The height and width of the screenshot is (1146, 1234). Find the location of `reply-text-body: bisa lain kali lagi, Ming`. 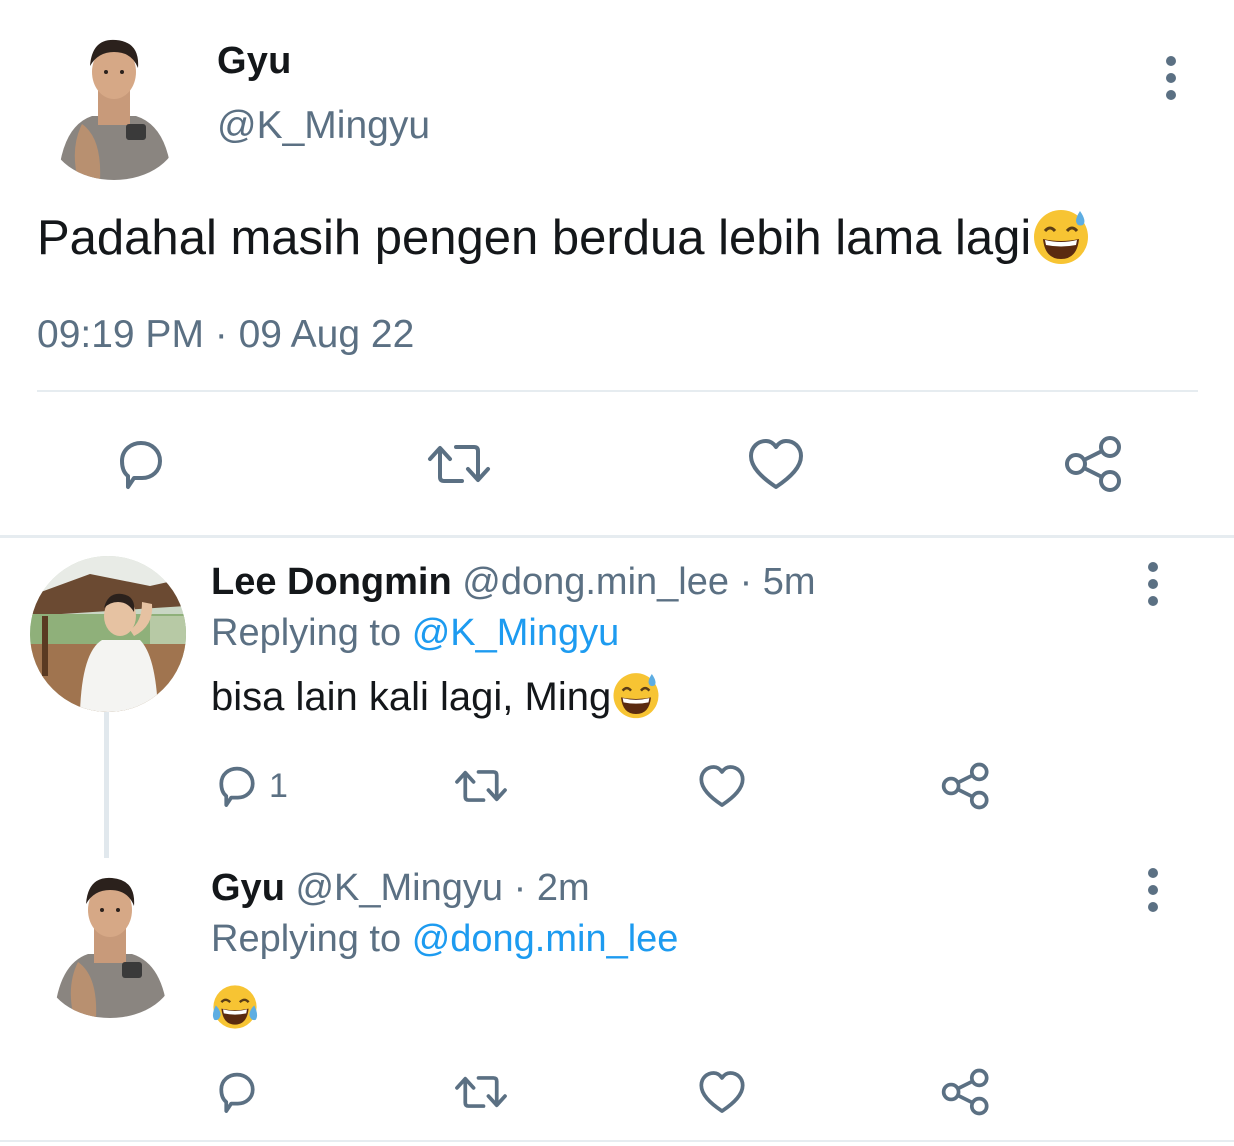

reply-text-body: bisa lain kali lagi, Ming is located at coordinates (411, 697).